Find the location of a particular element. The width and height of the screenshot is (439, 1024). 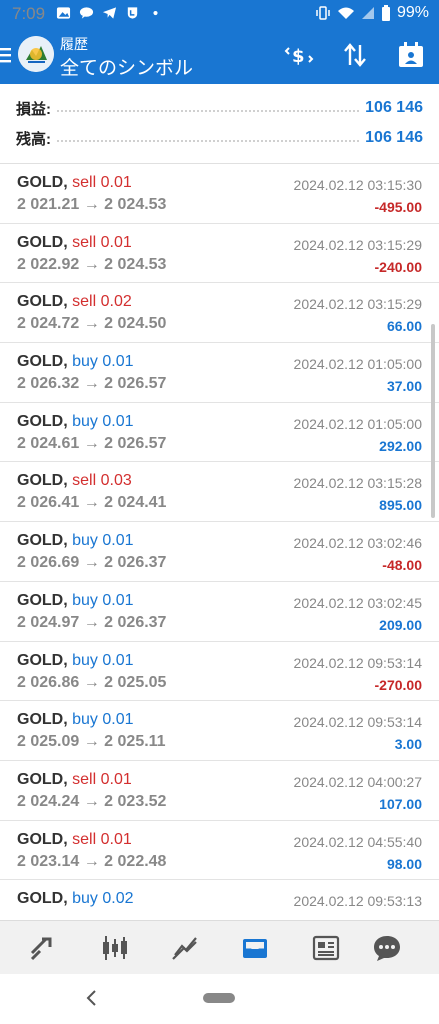

history-icon is located at coordinates (255, 948).